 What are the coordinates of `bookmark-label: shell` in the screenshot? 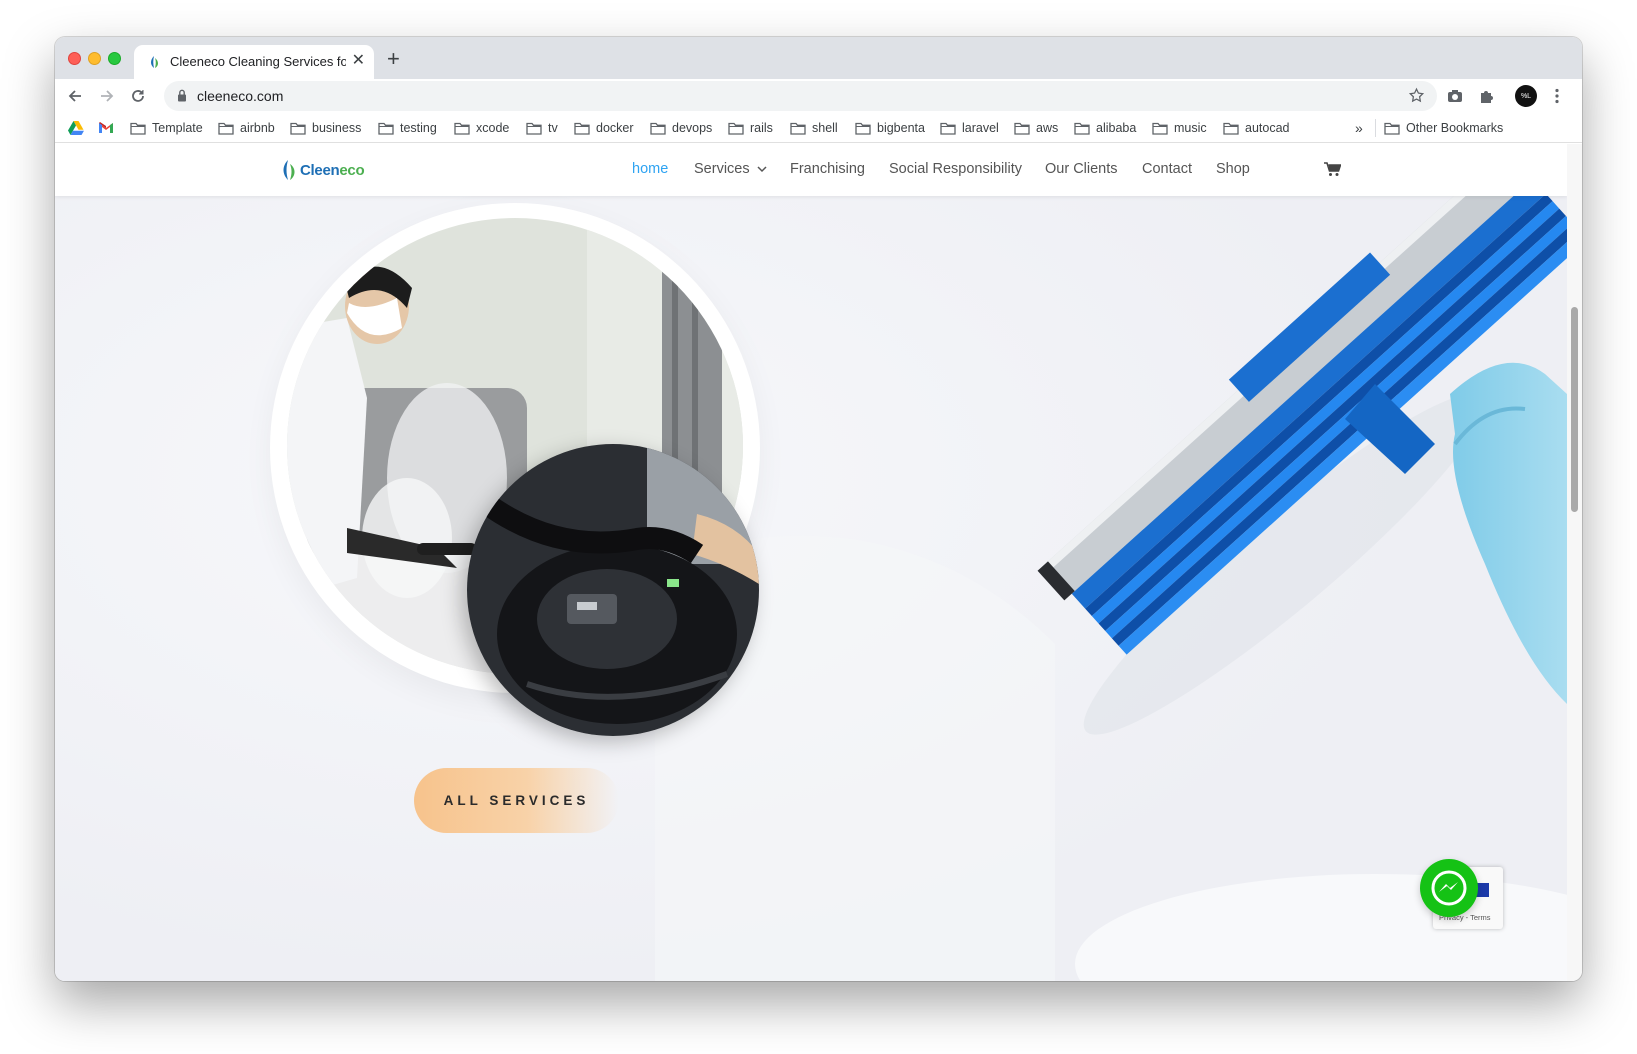 It's located at (825, 128).